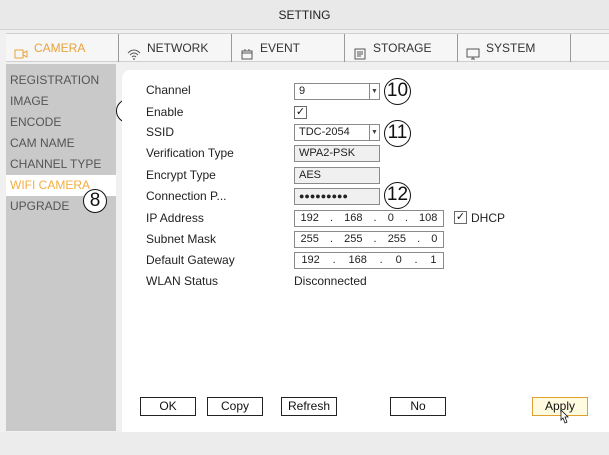  I want to click on subnet-octet: 0, so click(434, 239).